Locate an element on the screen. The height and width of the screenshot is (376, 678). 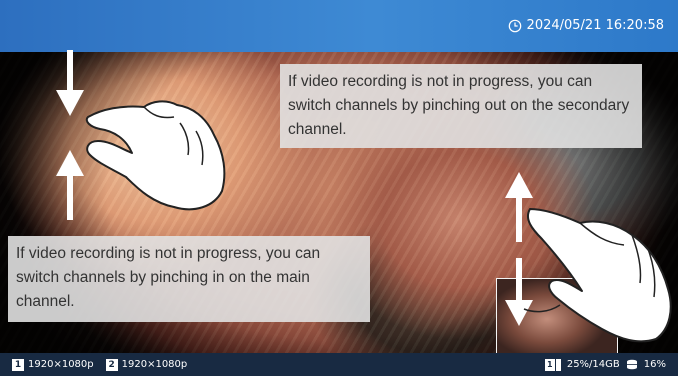
arrow-up-icon is located at coordinates (70, 185).